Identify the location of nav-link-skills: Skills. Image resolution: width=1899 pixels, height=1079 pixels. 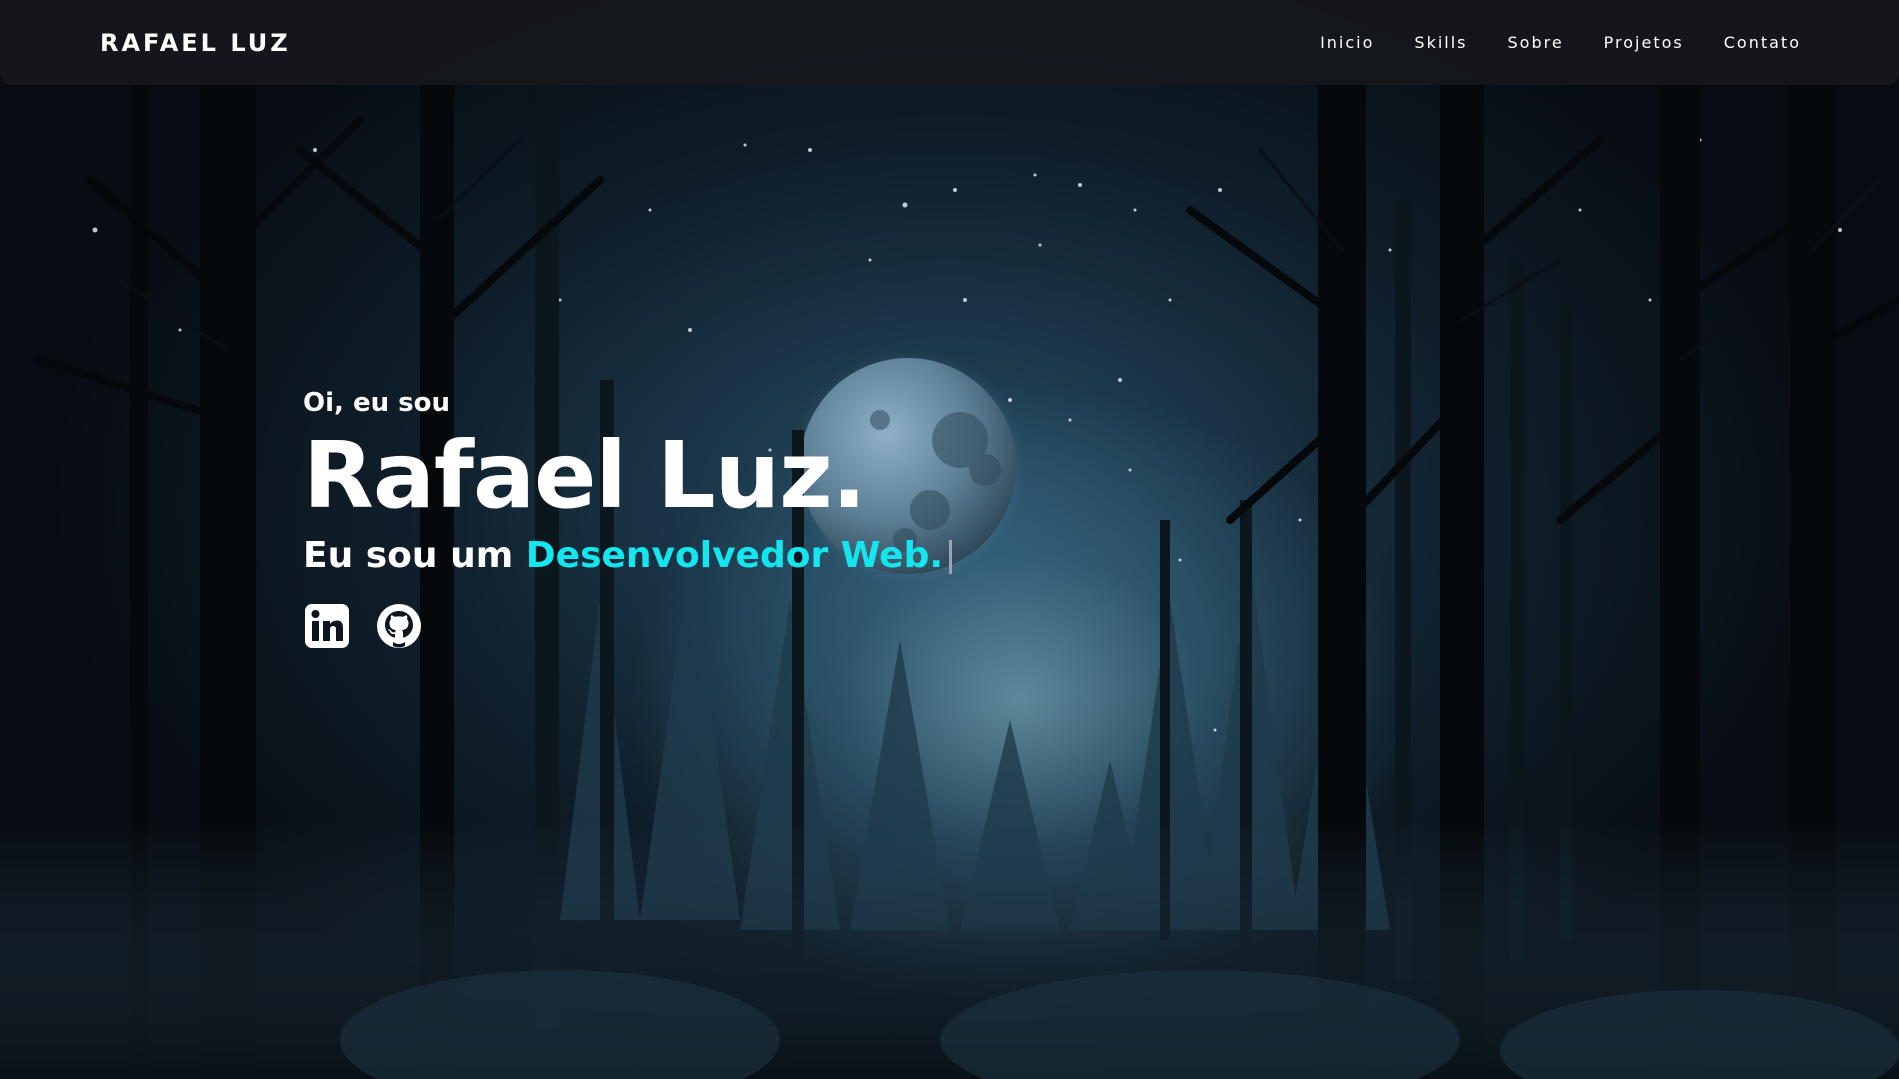
(1440, 42).